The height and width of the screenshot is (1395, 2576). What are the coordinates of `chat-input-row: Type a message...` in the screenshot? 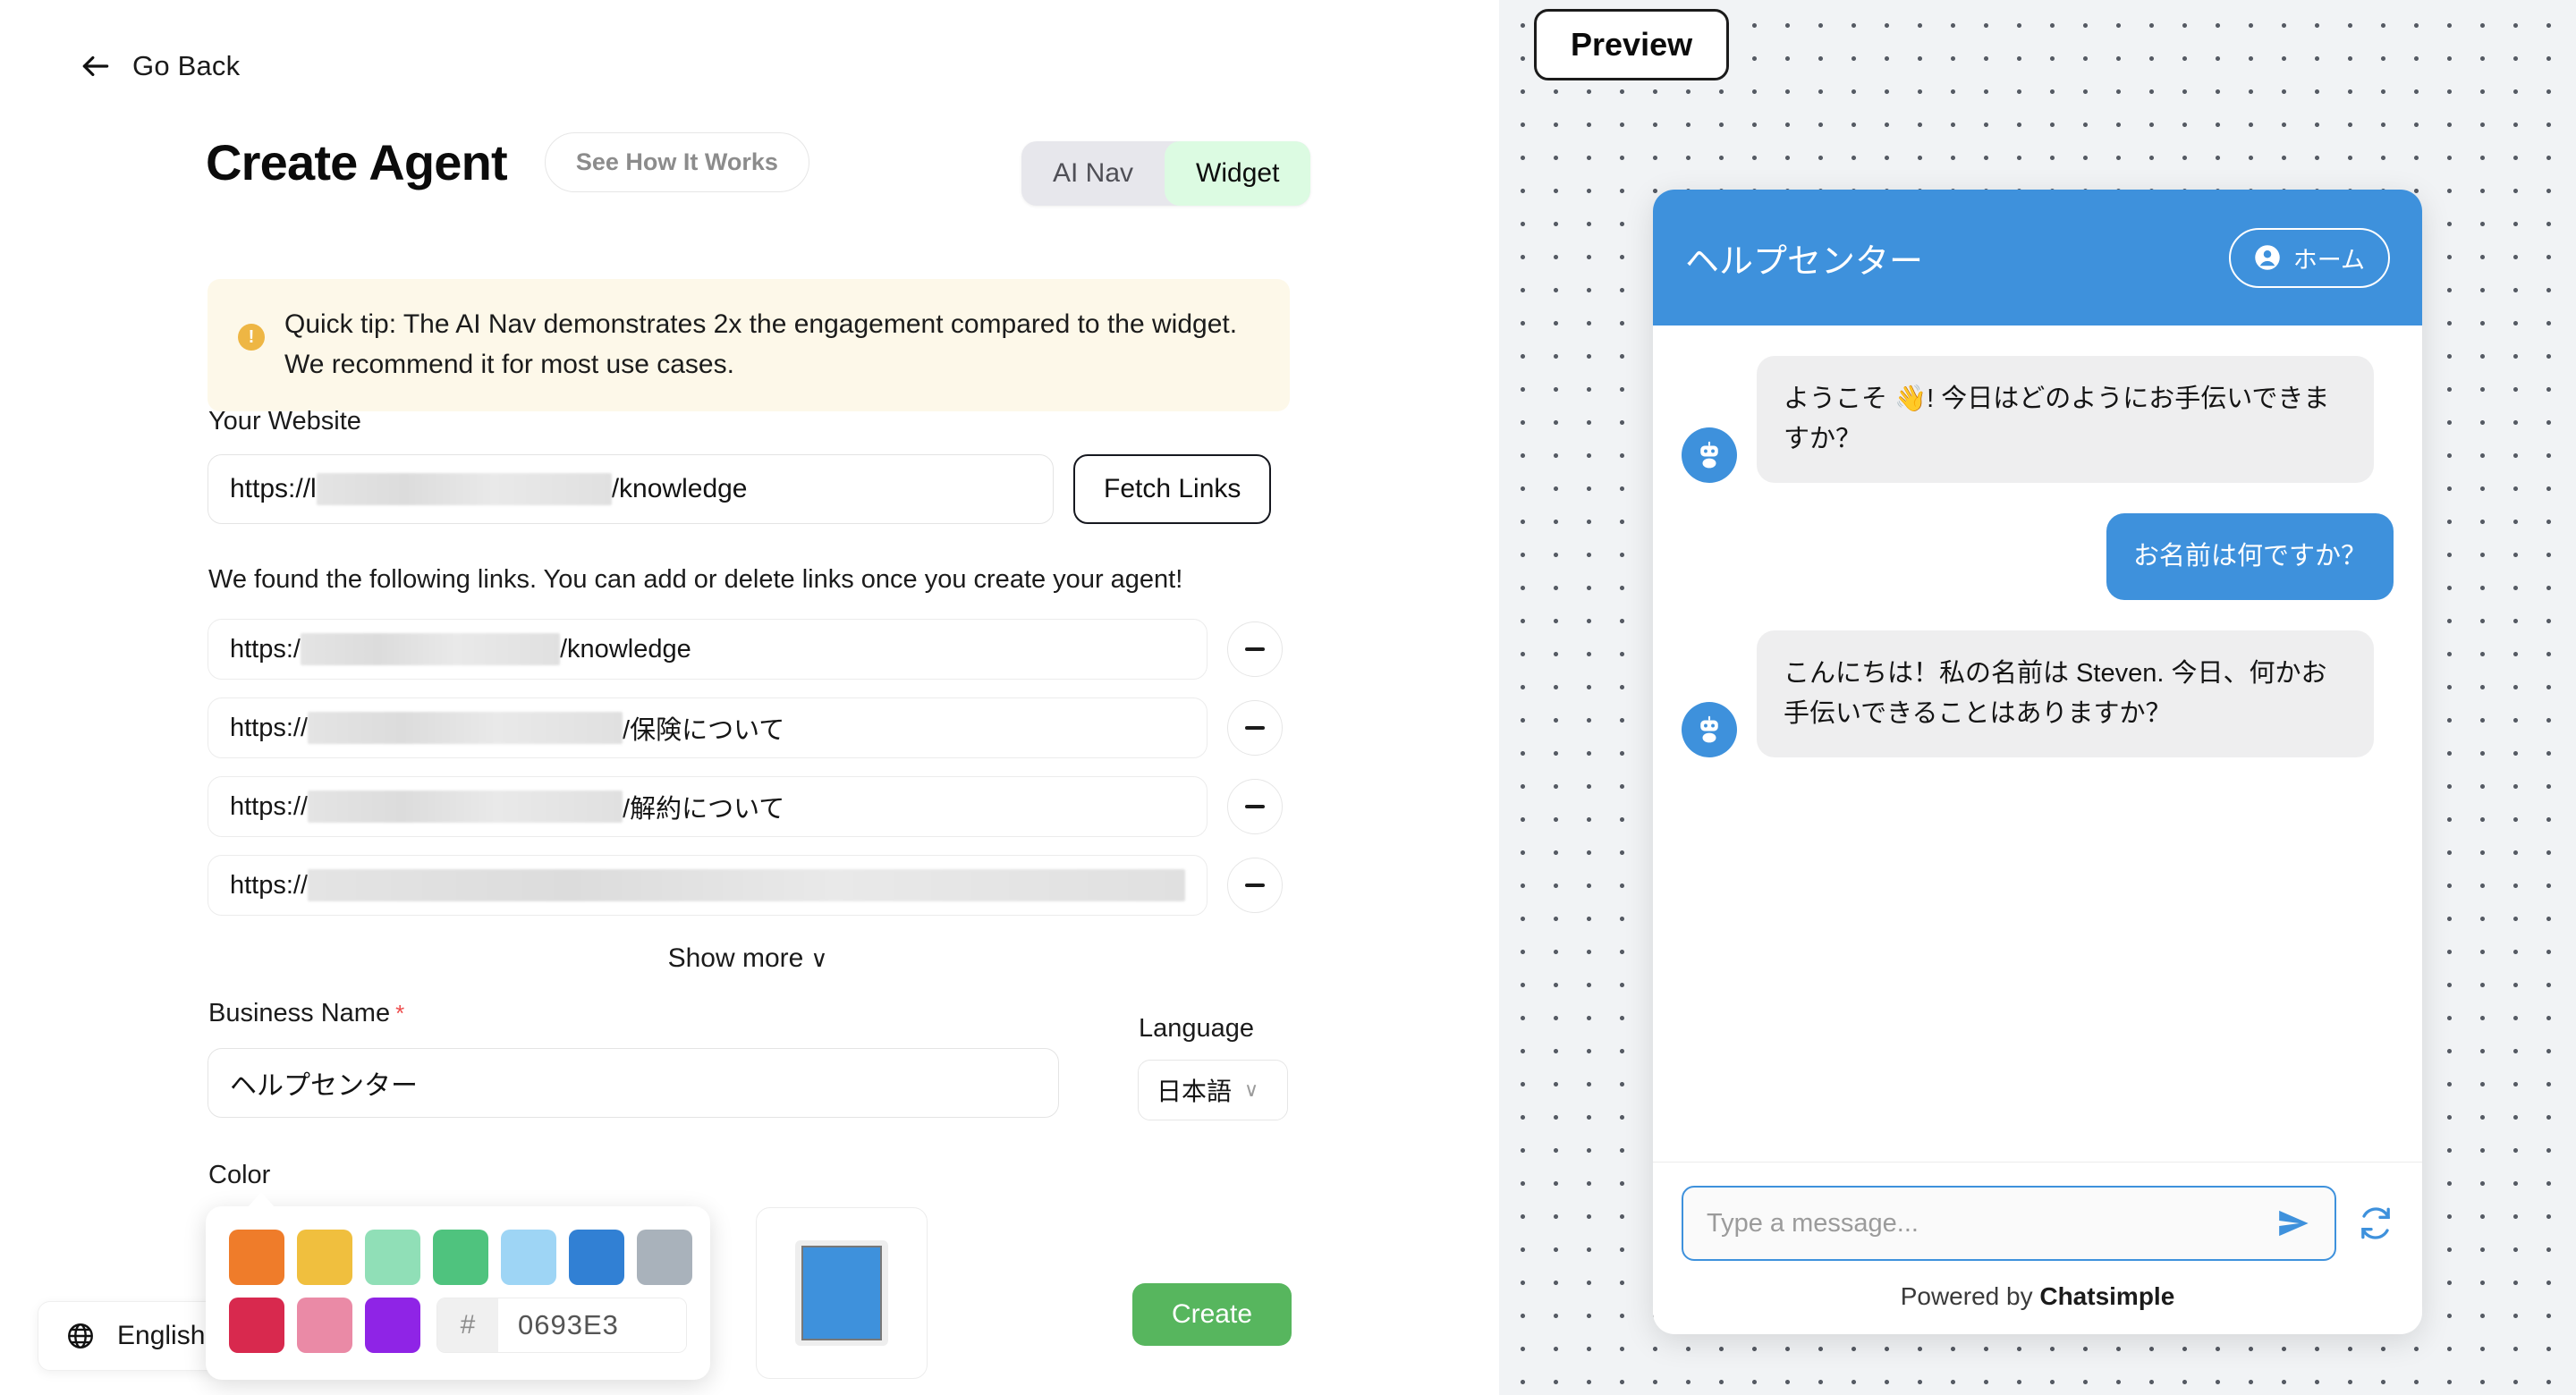 It's located at (2038, 1223).